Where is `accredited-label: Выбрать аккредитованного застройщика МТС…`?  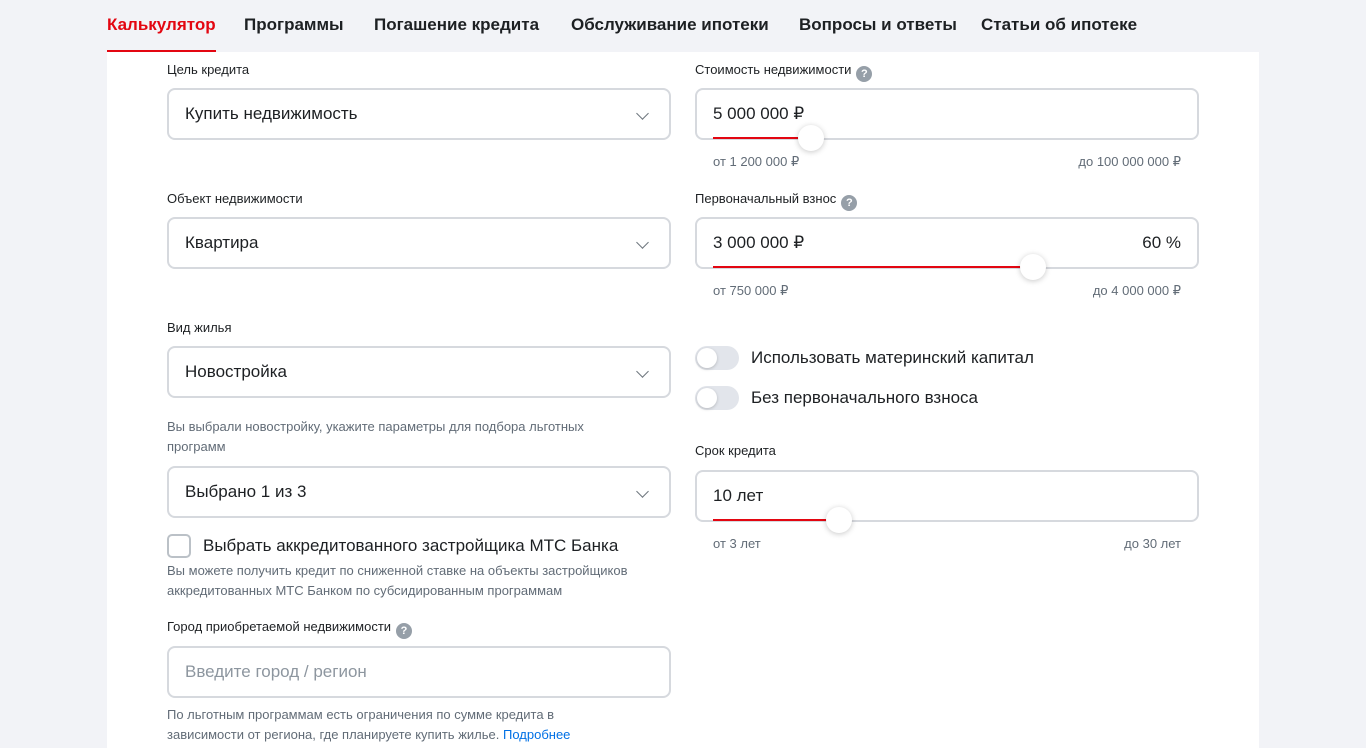 accredited-label: Выбрать аккредитованного застройщика МТС… is located at coordinates (410, 546).